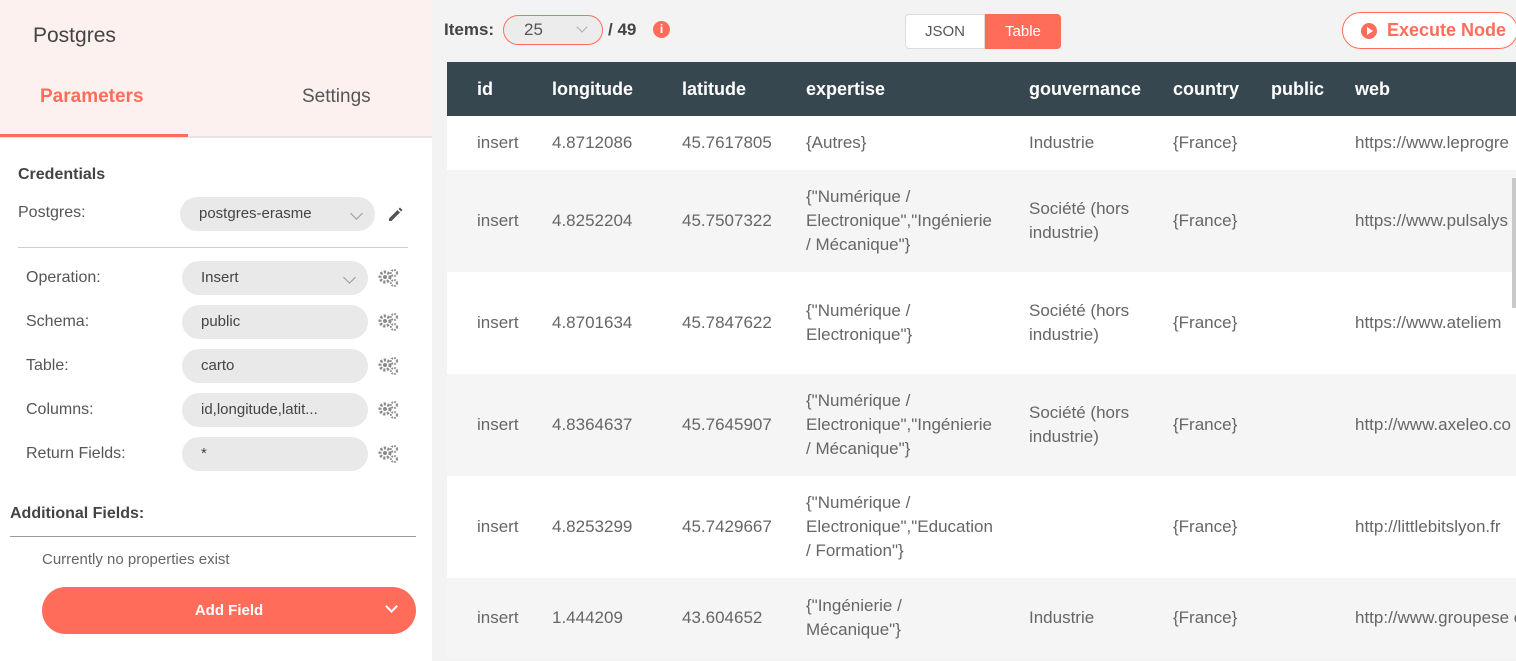 This screenshot has height=661, width=1516. Describe the element at coordinates (587, 143) in the screenshot. I see `table-cell: 4.8712086` at that location.